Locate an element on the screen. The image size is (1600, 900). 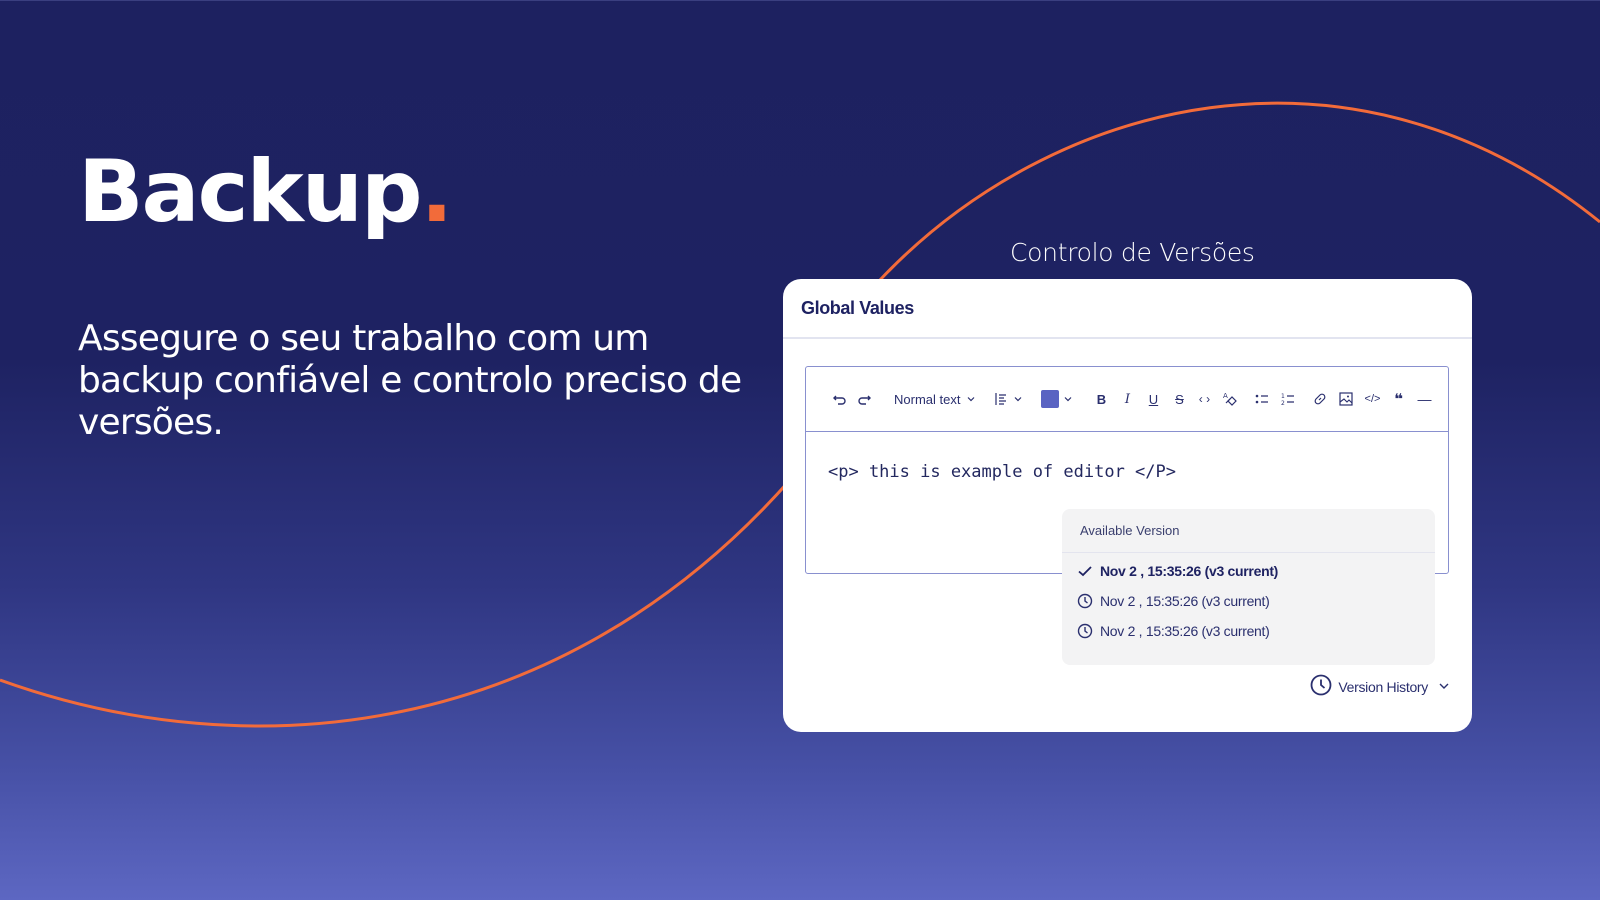
panel-caption: Controlo de Versões is located at coordinates (1132, 252).